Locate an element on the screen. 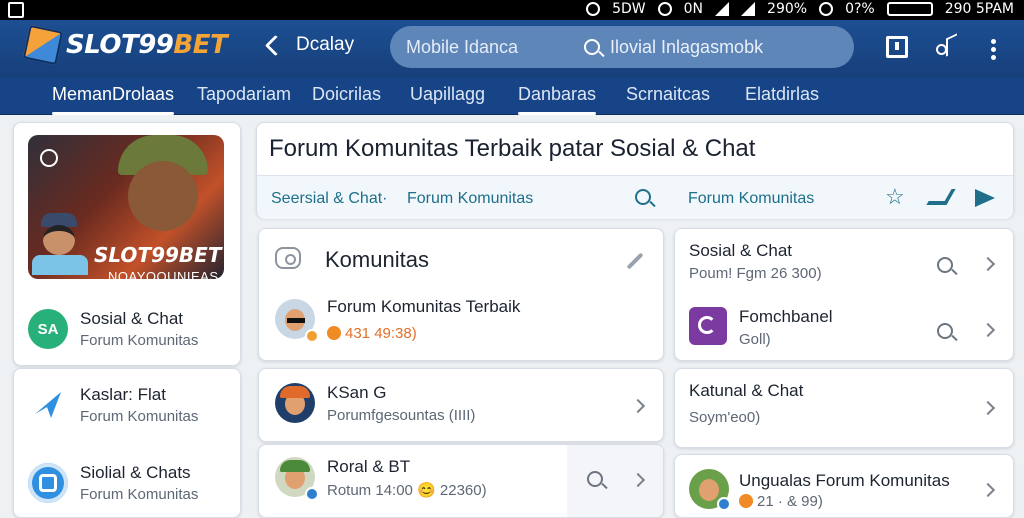 The height and width of the screenshot is (518, 1024). row-title: KSan G is located at coordinates (357, 392).